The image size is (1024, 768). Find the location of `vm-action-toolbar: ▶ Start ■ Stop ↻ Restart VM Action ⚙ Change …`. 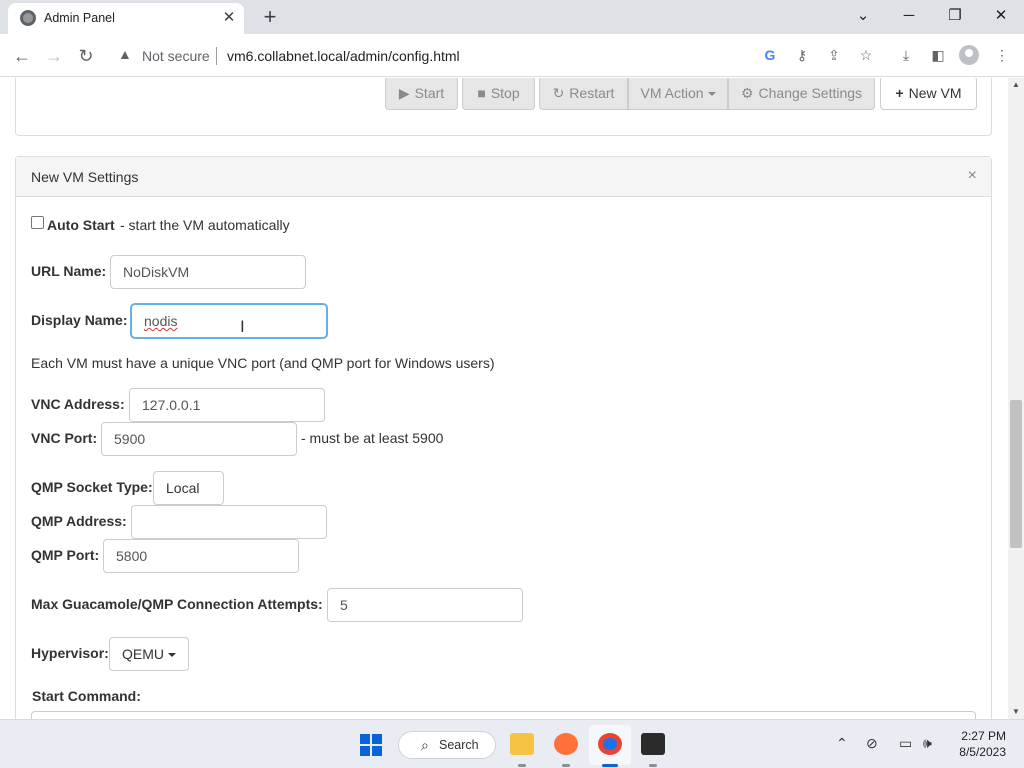

vm-action-toolbar: ▶ Start ■ Stop ↻ Restart VM Action ⚙ Change … is located at coordinates (503, 107).